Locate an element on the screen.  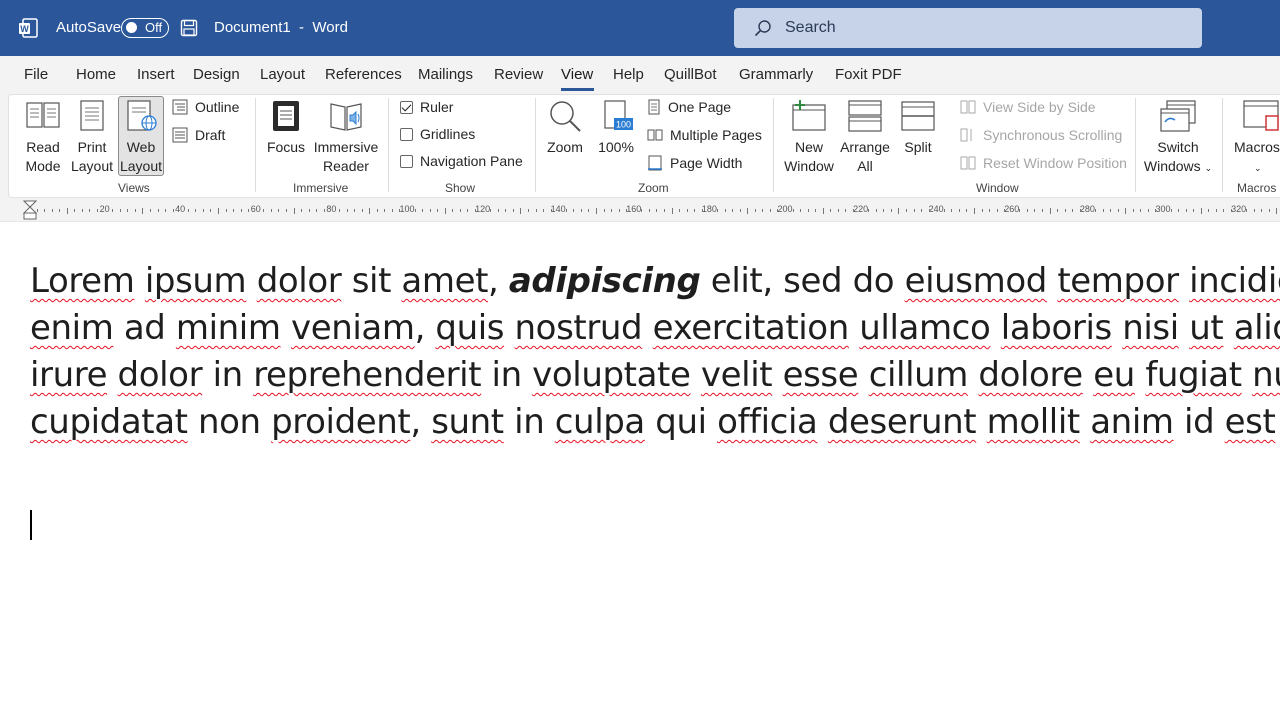
tab-layout: Layout is located at coordinates (282, 74).